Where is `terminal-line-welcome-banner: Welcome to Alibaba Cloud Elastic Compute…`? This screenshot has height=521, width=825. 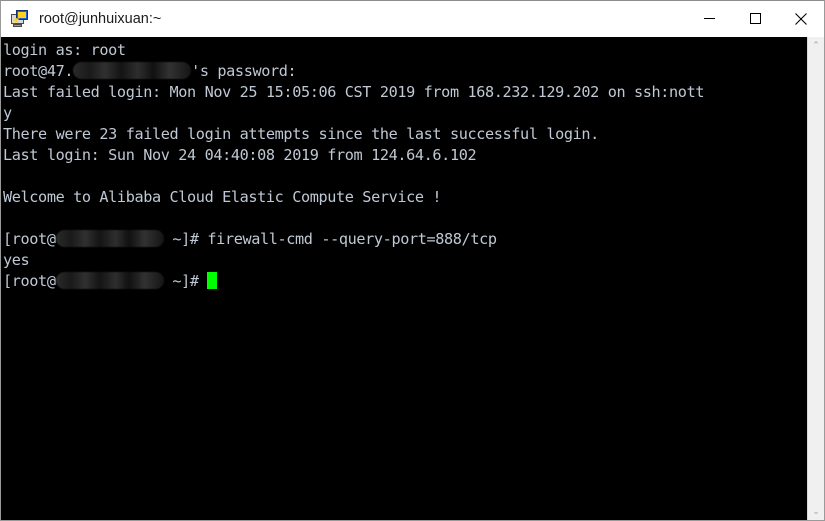
terminal-line-welcome-banner: Welcome to Alibaba Cloud Elastic Compute… is located at coordinates (222, 197).